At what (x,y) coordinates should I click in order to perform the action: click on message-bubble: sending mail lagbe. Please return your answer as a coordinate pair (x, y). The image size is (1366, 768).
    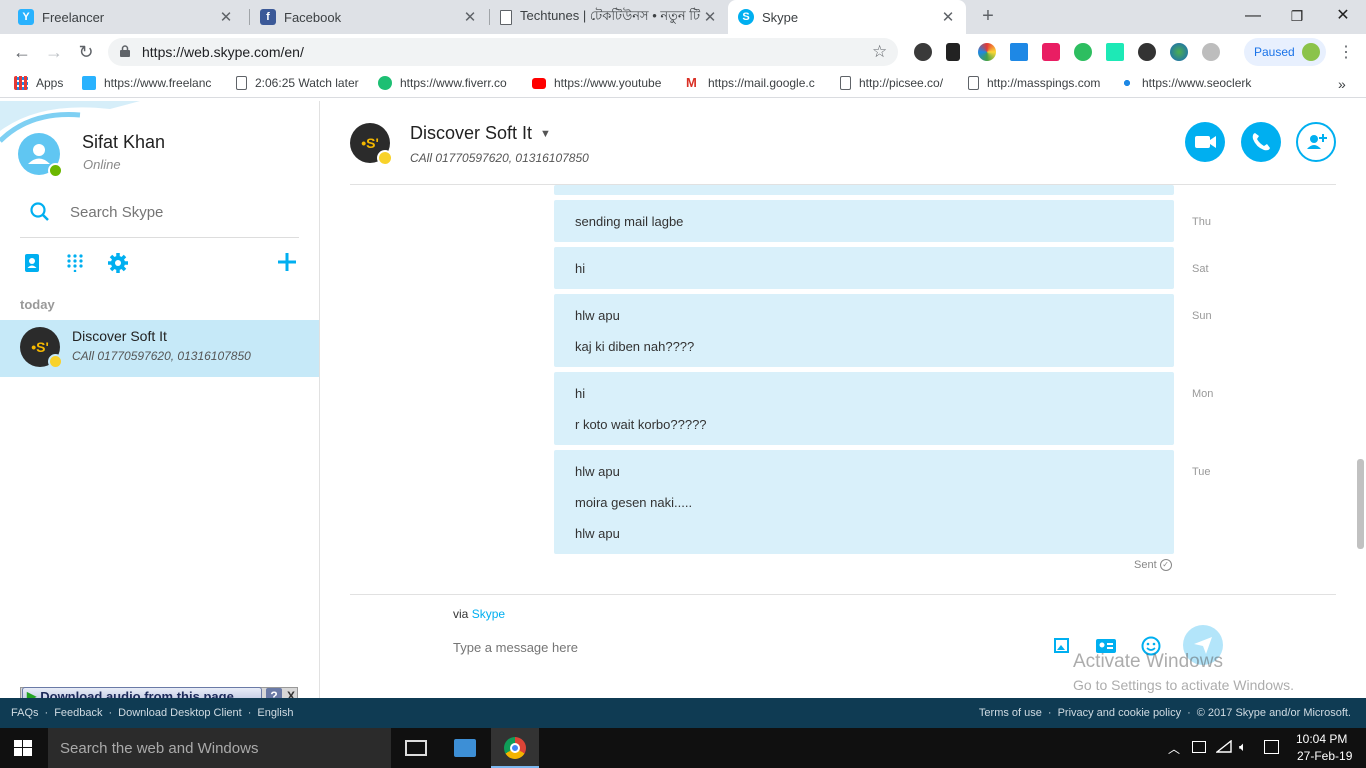
    Looking at the image, I should click on (864, 221).